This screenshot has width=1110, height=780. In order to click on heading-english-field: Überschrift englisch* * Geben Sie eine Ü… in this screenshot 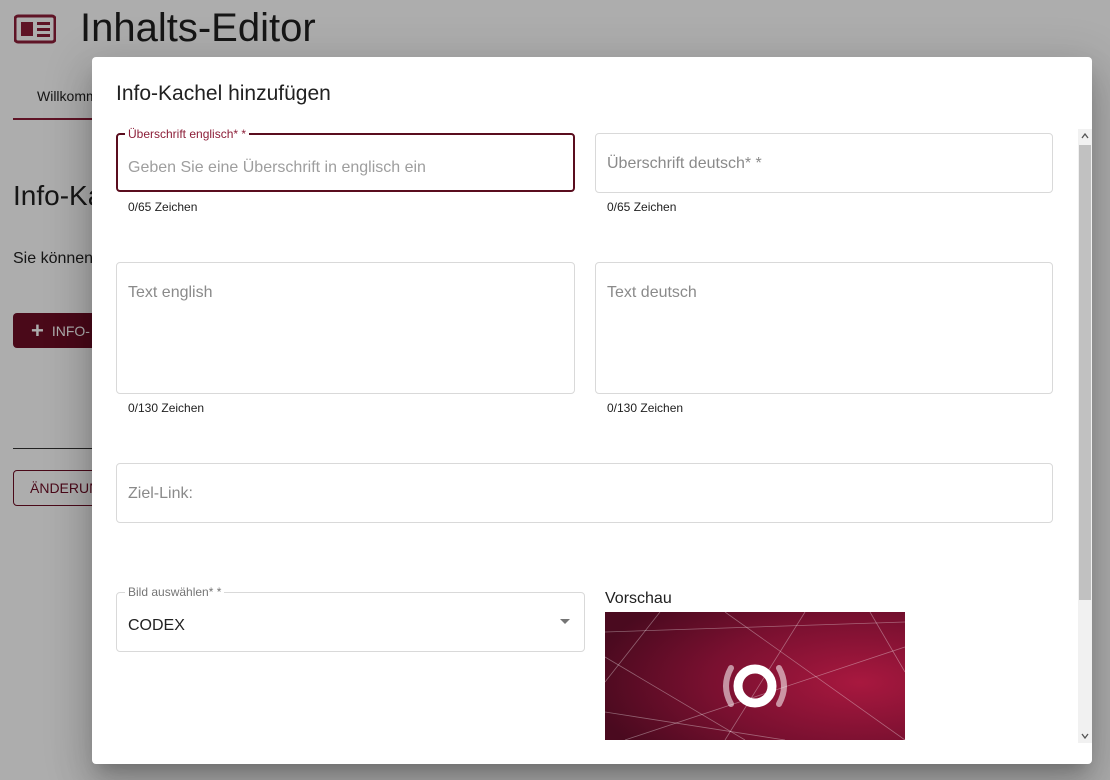, I will do `click(345, 159)`.